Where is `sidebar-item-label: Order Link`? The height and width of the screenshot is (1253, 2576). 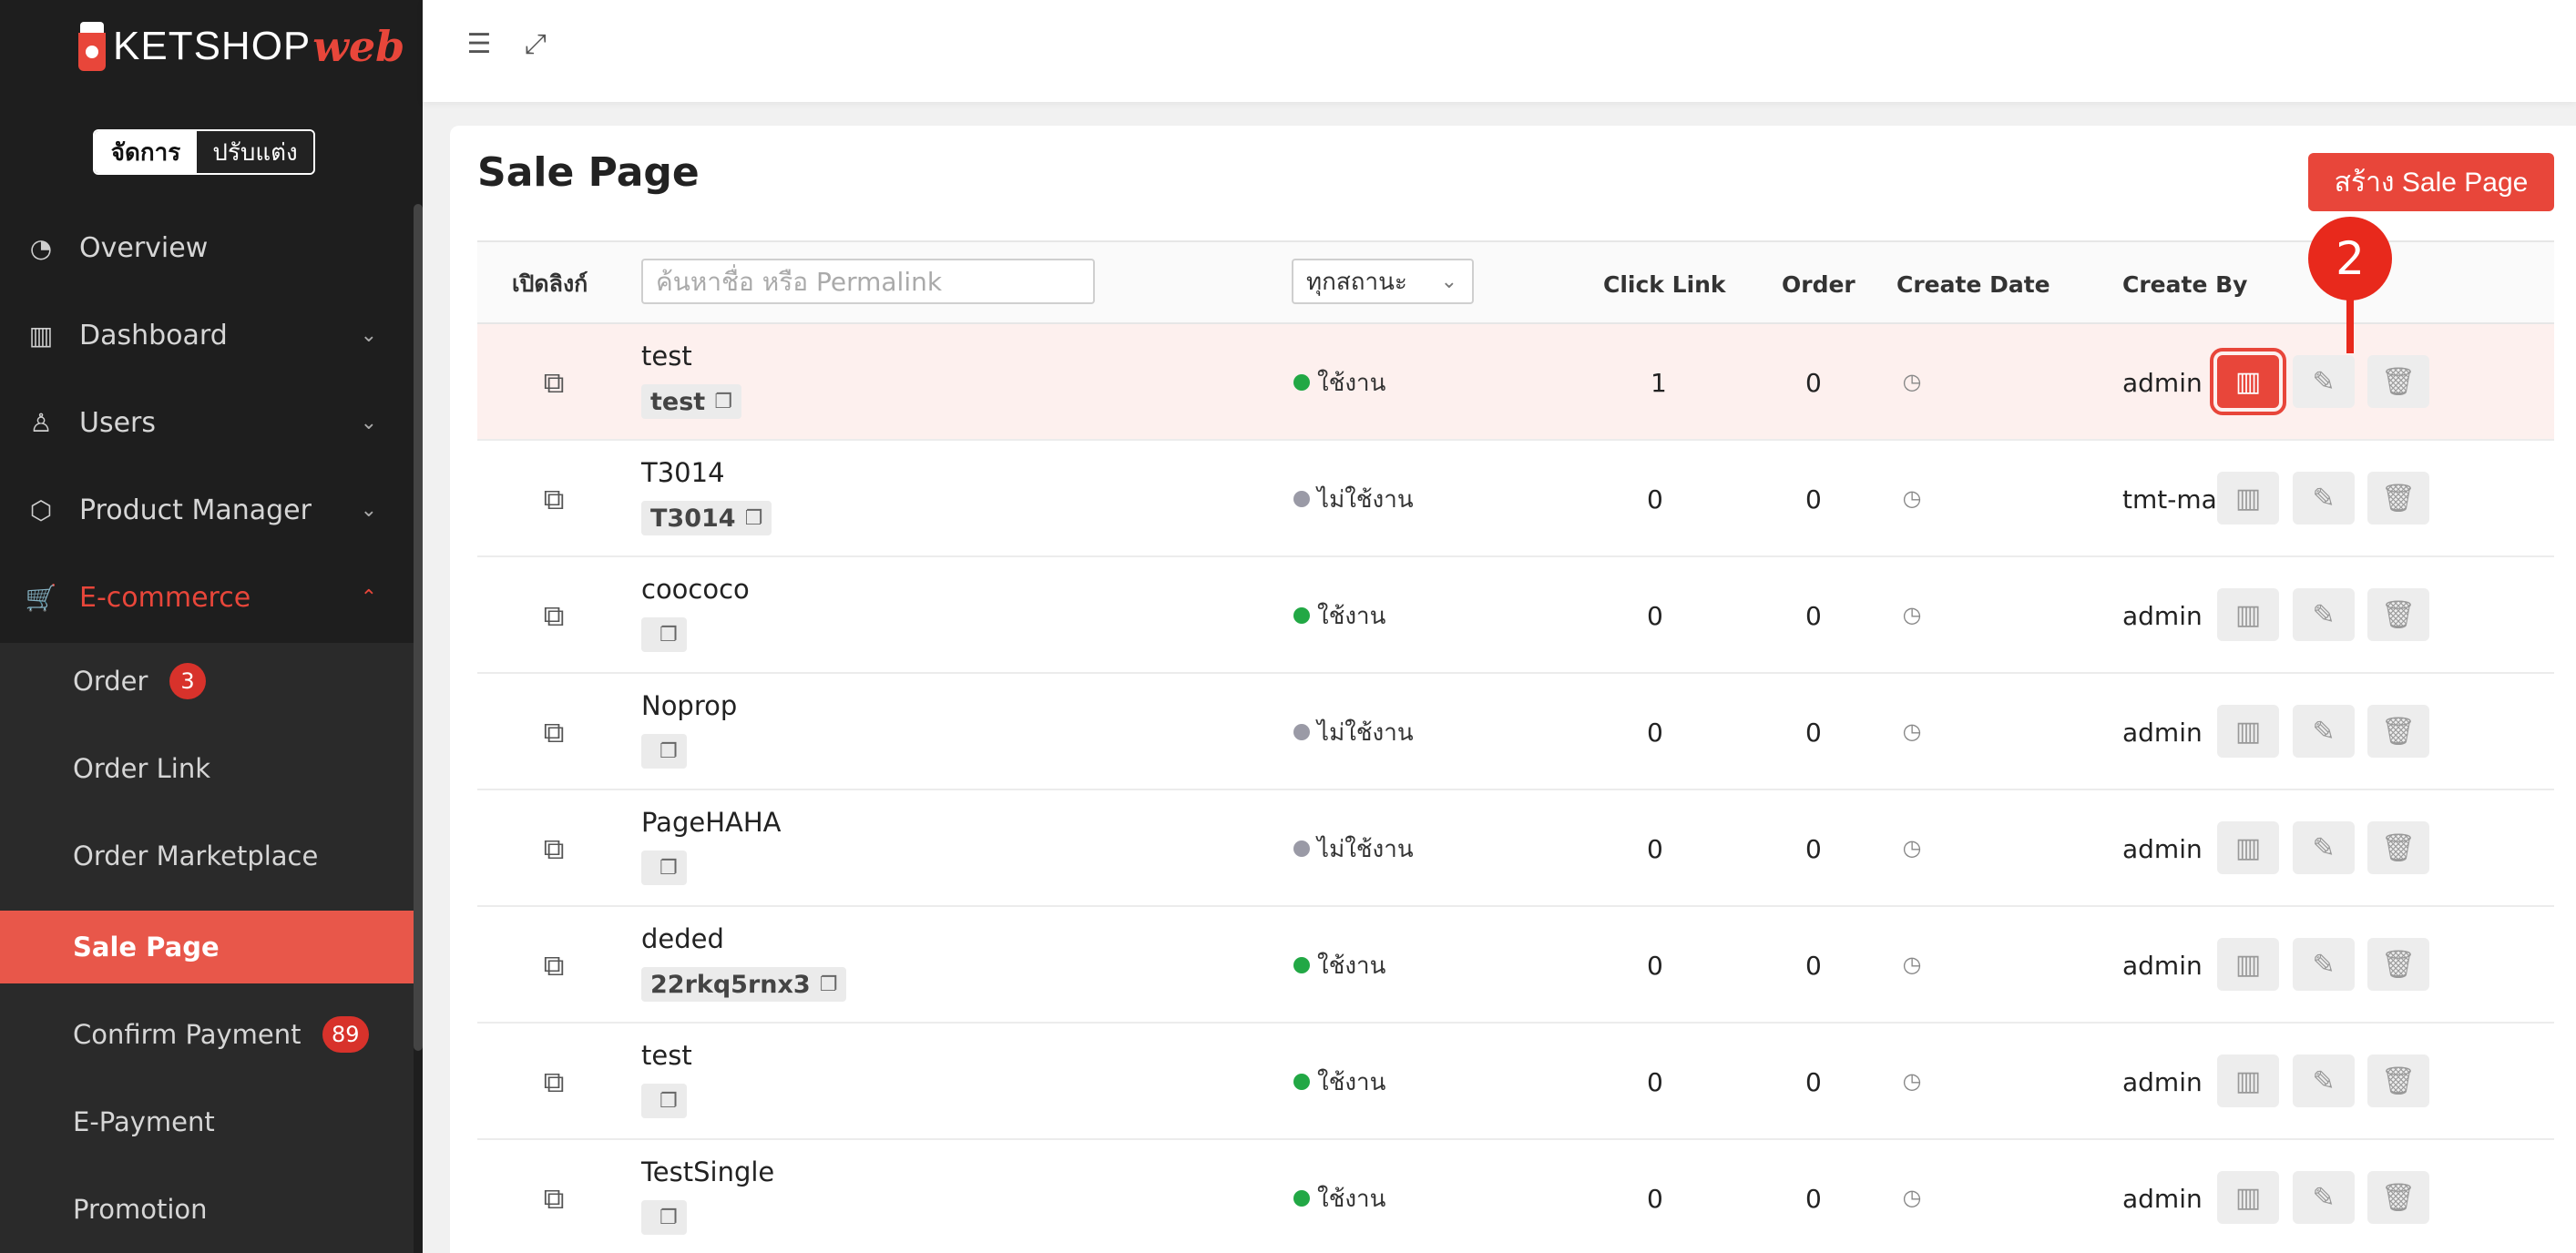
sidebar-item-label: Order Link is located at coordinates (142, 768).